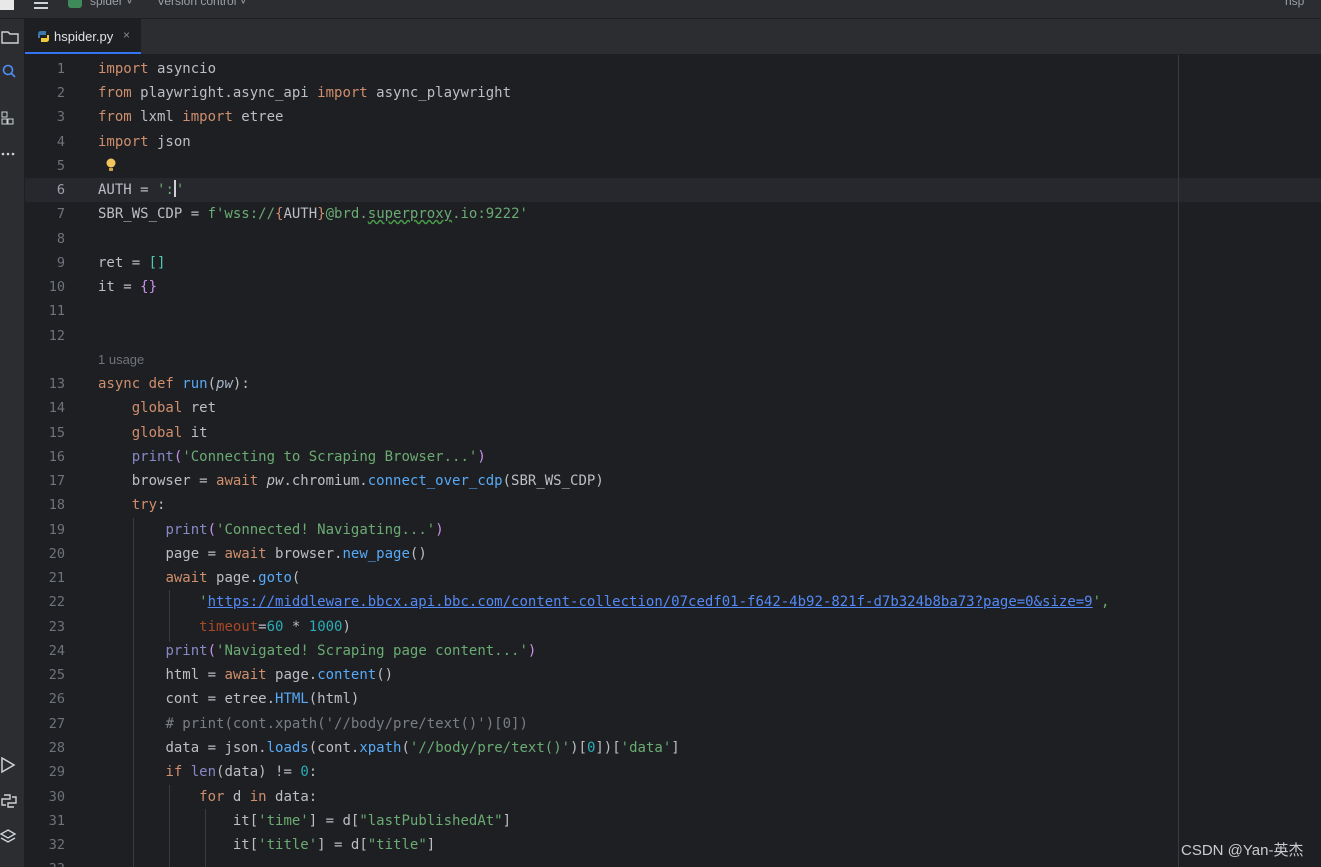 The width and height of the screenshot is (1321, 867). What do you see at coordinates (157, 408) in the screenshot?
I see `code-line: global ret` at bounding box center [157, 408].